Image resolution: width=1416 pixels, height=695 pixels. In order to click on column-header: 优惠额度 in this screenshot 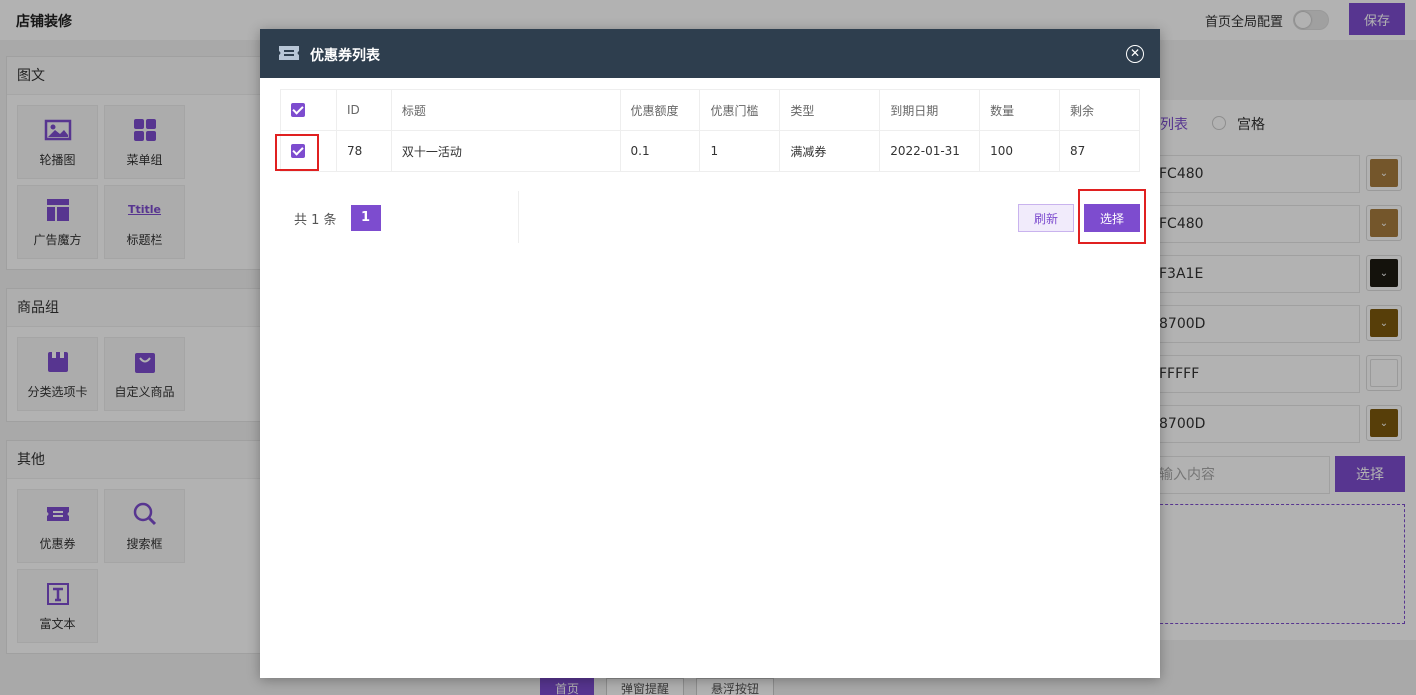, I will do `click(660, 110)`.